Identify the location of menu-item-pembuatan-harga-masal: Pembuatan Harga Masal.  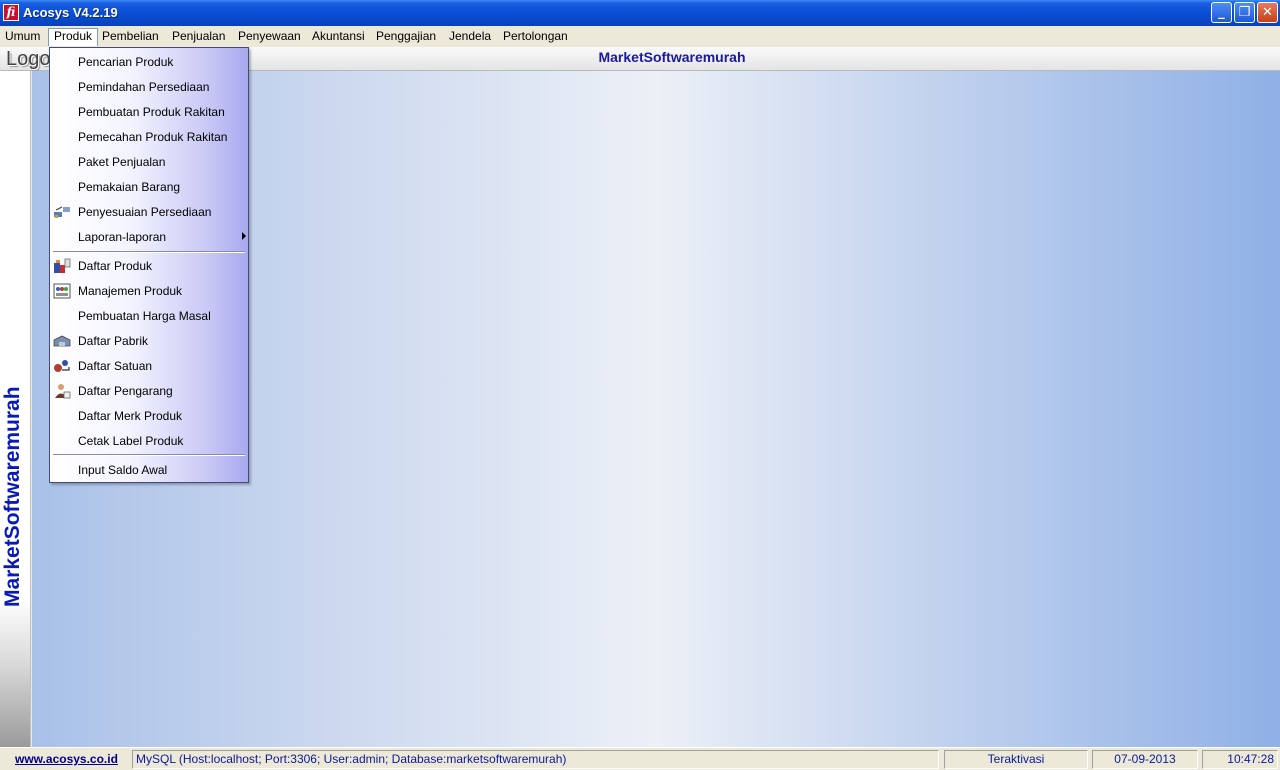
(149, 315).